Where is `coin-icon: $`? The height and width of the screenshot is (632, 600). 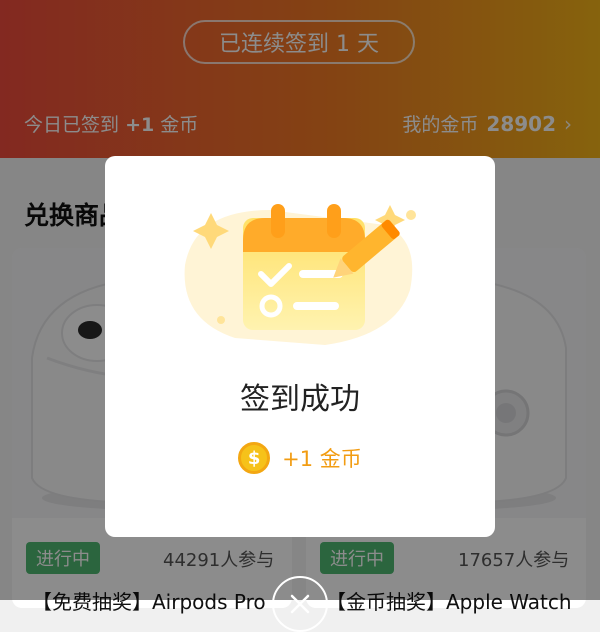
coin-icon: $ is located at coordinates (254, 458).